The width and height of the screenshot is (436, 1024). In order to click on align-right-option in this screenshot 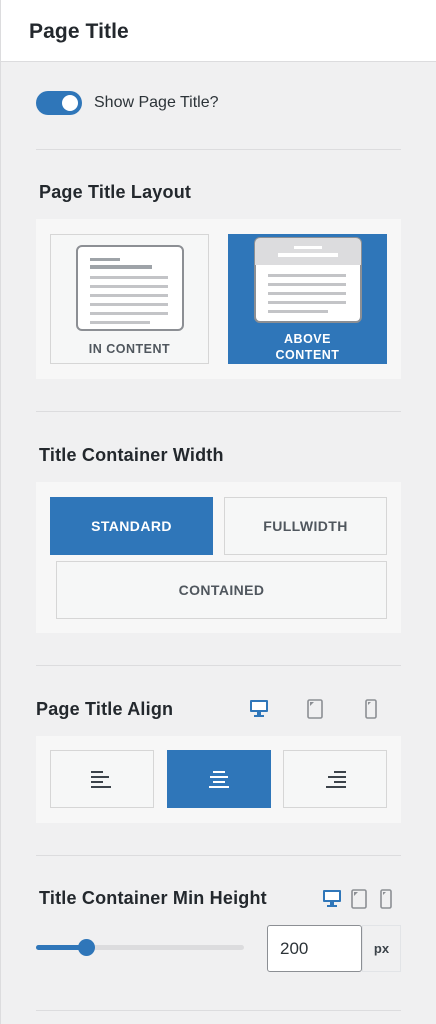, I will do `click(335, 779)`.